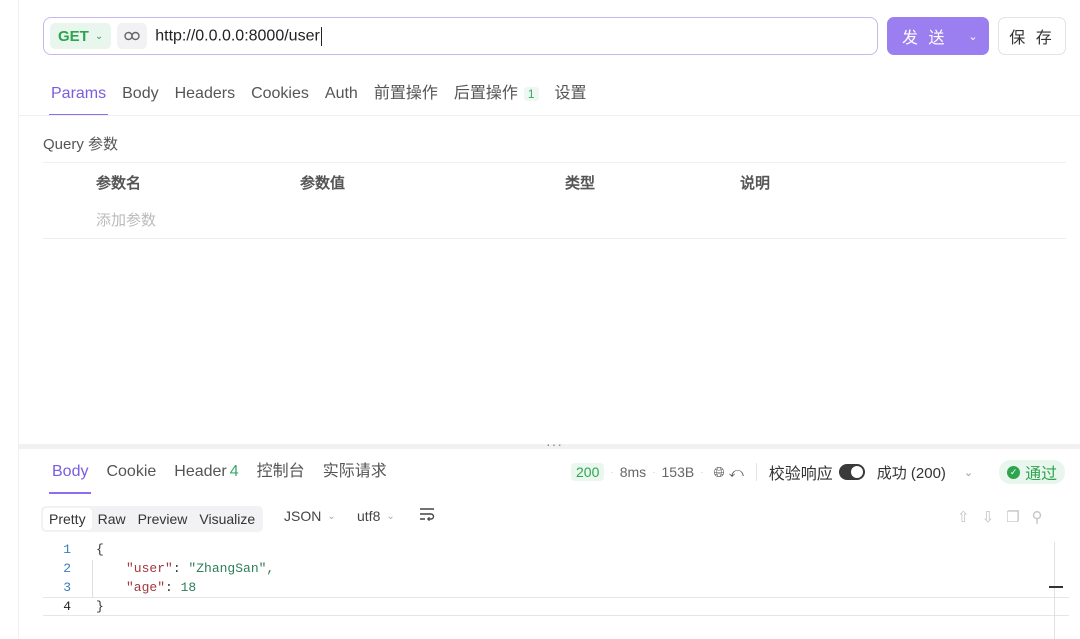 The height and width of the screenshot is (639, 1080). I want to click on code-line: 2 "user": "ZhangSan",, so click(556, 568).